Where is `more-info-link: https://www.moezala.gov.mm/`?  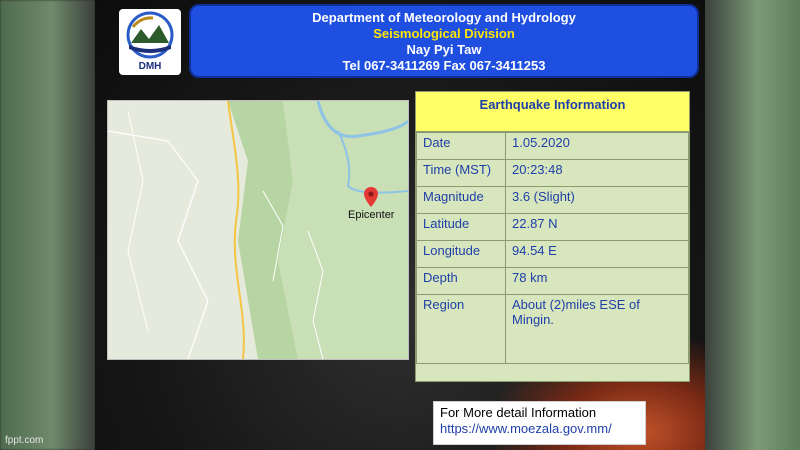
more-info-link: https://www.moezala.gov.mm/ is located at coordinates (539, 429).